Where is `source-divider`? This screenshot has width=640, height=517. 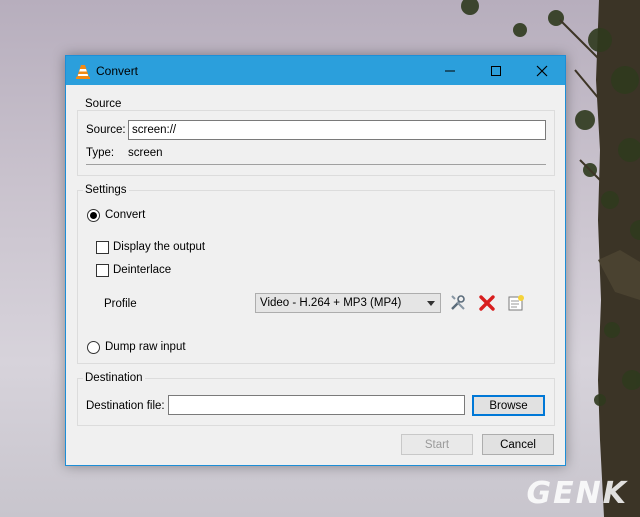 source-divider is located at coordinates (316, 164).